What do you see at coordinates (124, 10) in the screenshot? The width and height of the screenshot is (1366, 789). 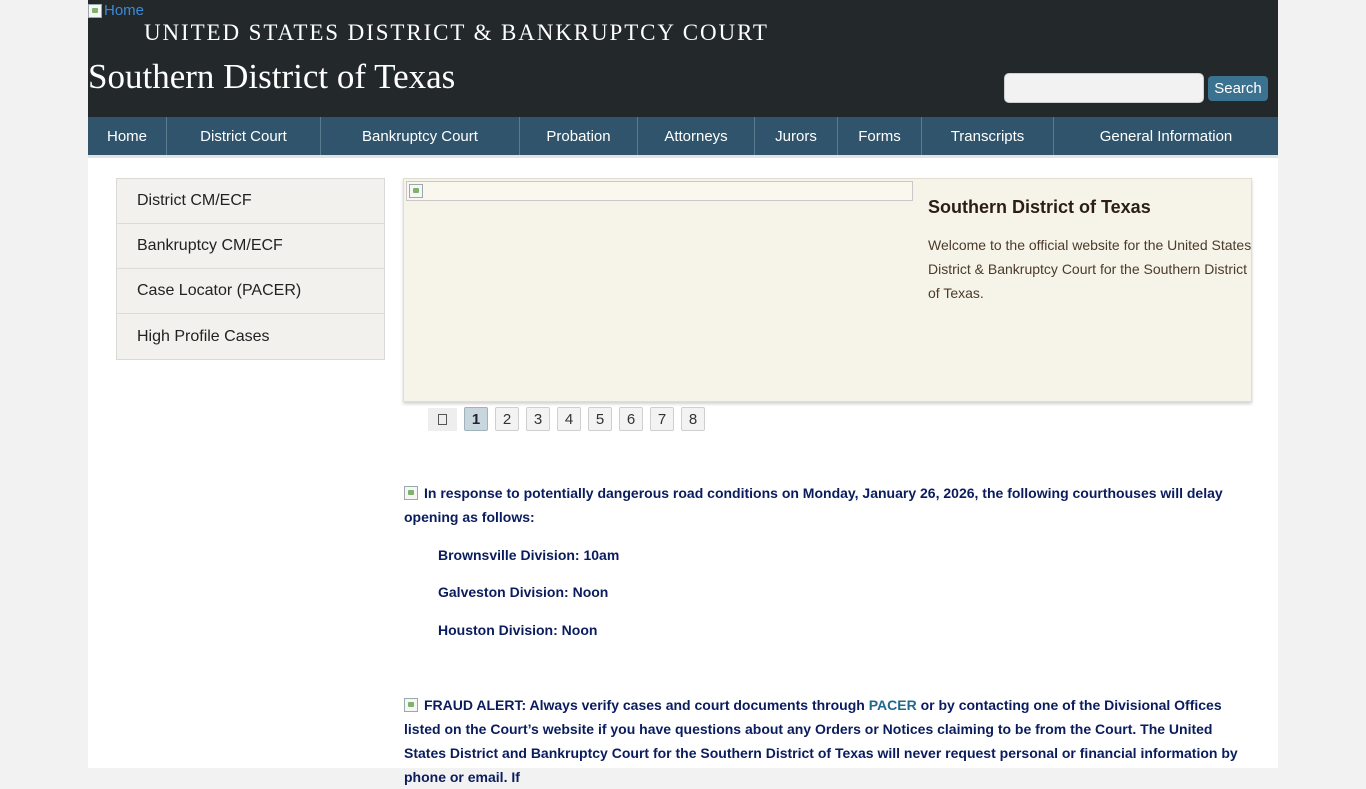 I see `home-logo-alt-text: Home` at bounding box center [124, 10].